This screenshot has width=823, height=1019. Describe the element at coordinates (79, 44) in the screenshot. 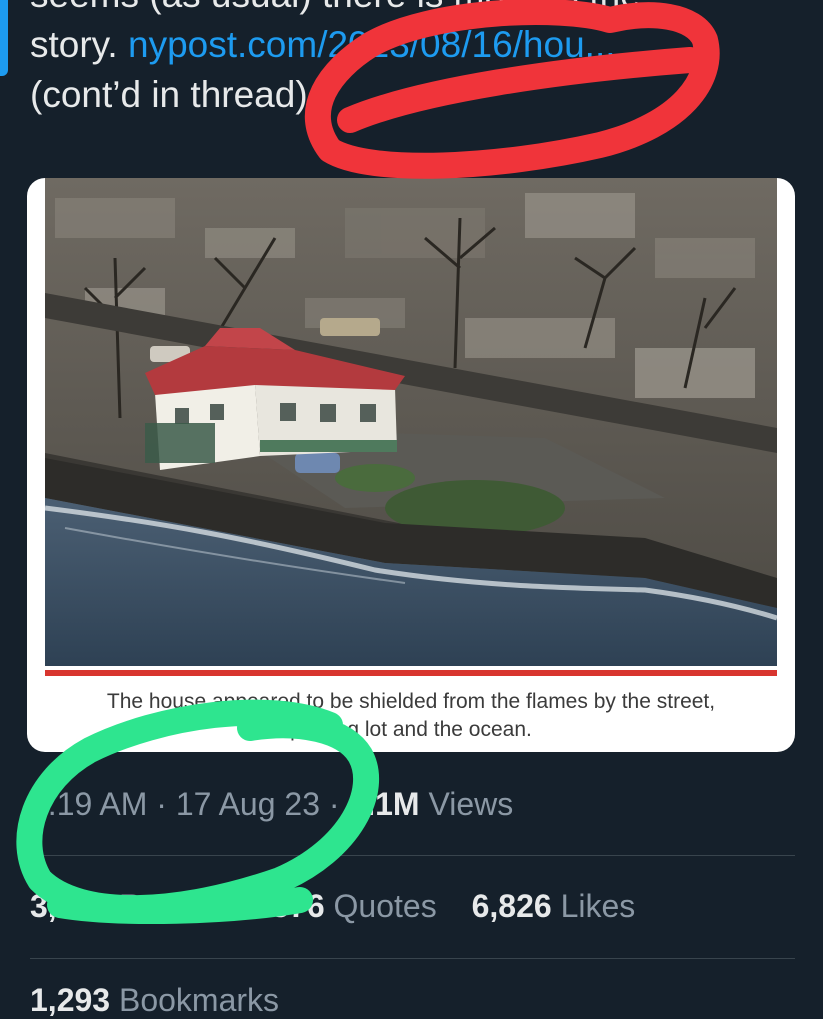

I see `tweet-line-2-text: story.` at that location.